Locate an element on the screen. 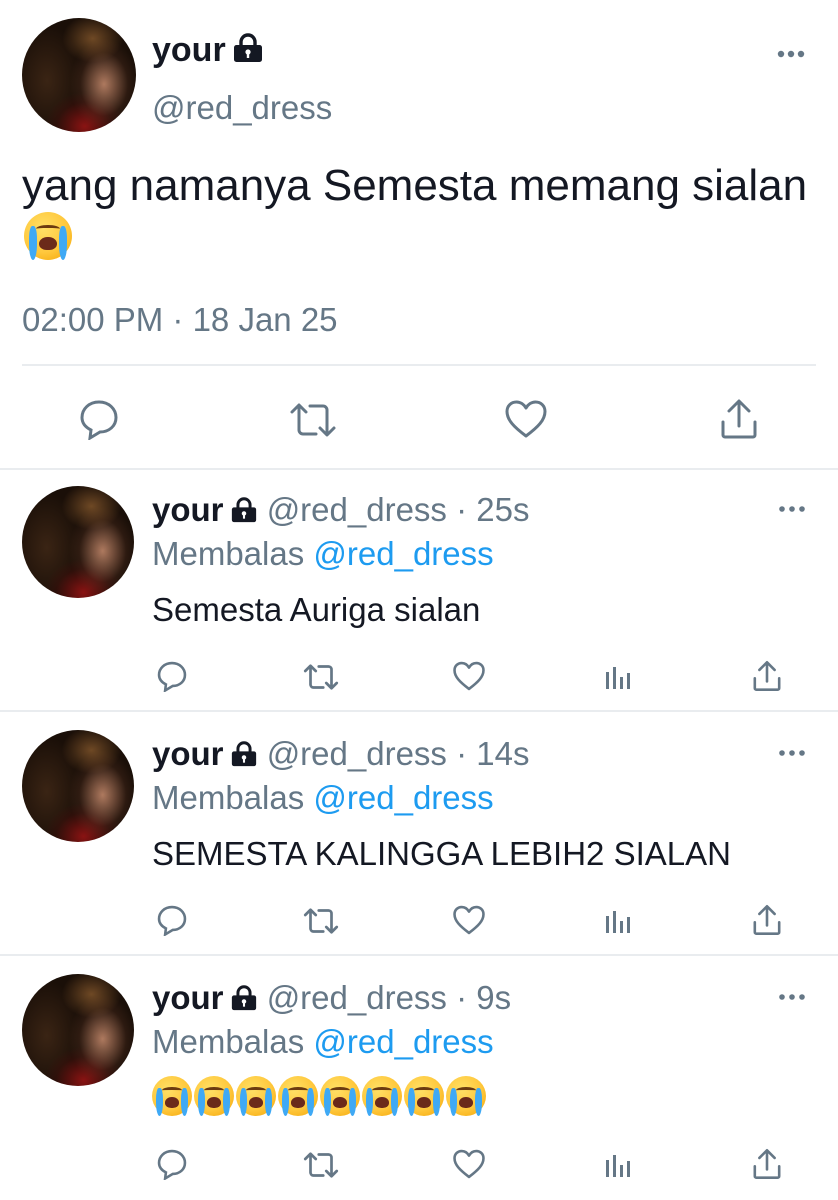 The width and height of the screenshot is (838, 1200). reply-header: your @red_dress · 9s is located at coordinates (331, 998).